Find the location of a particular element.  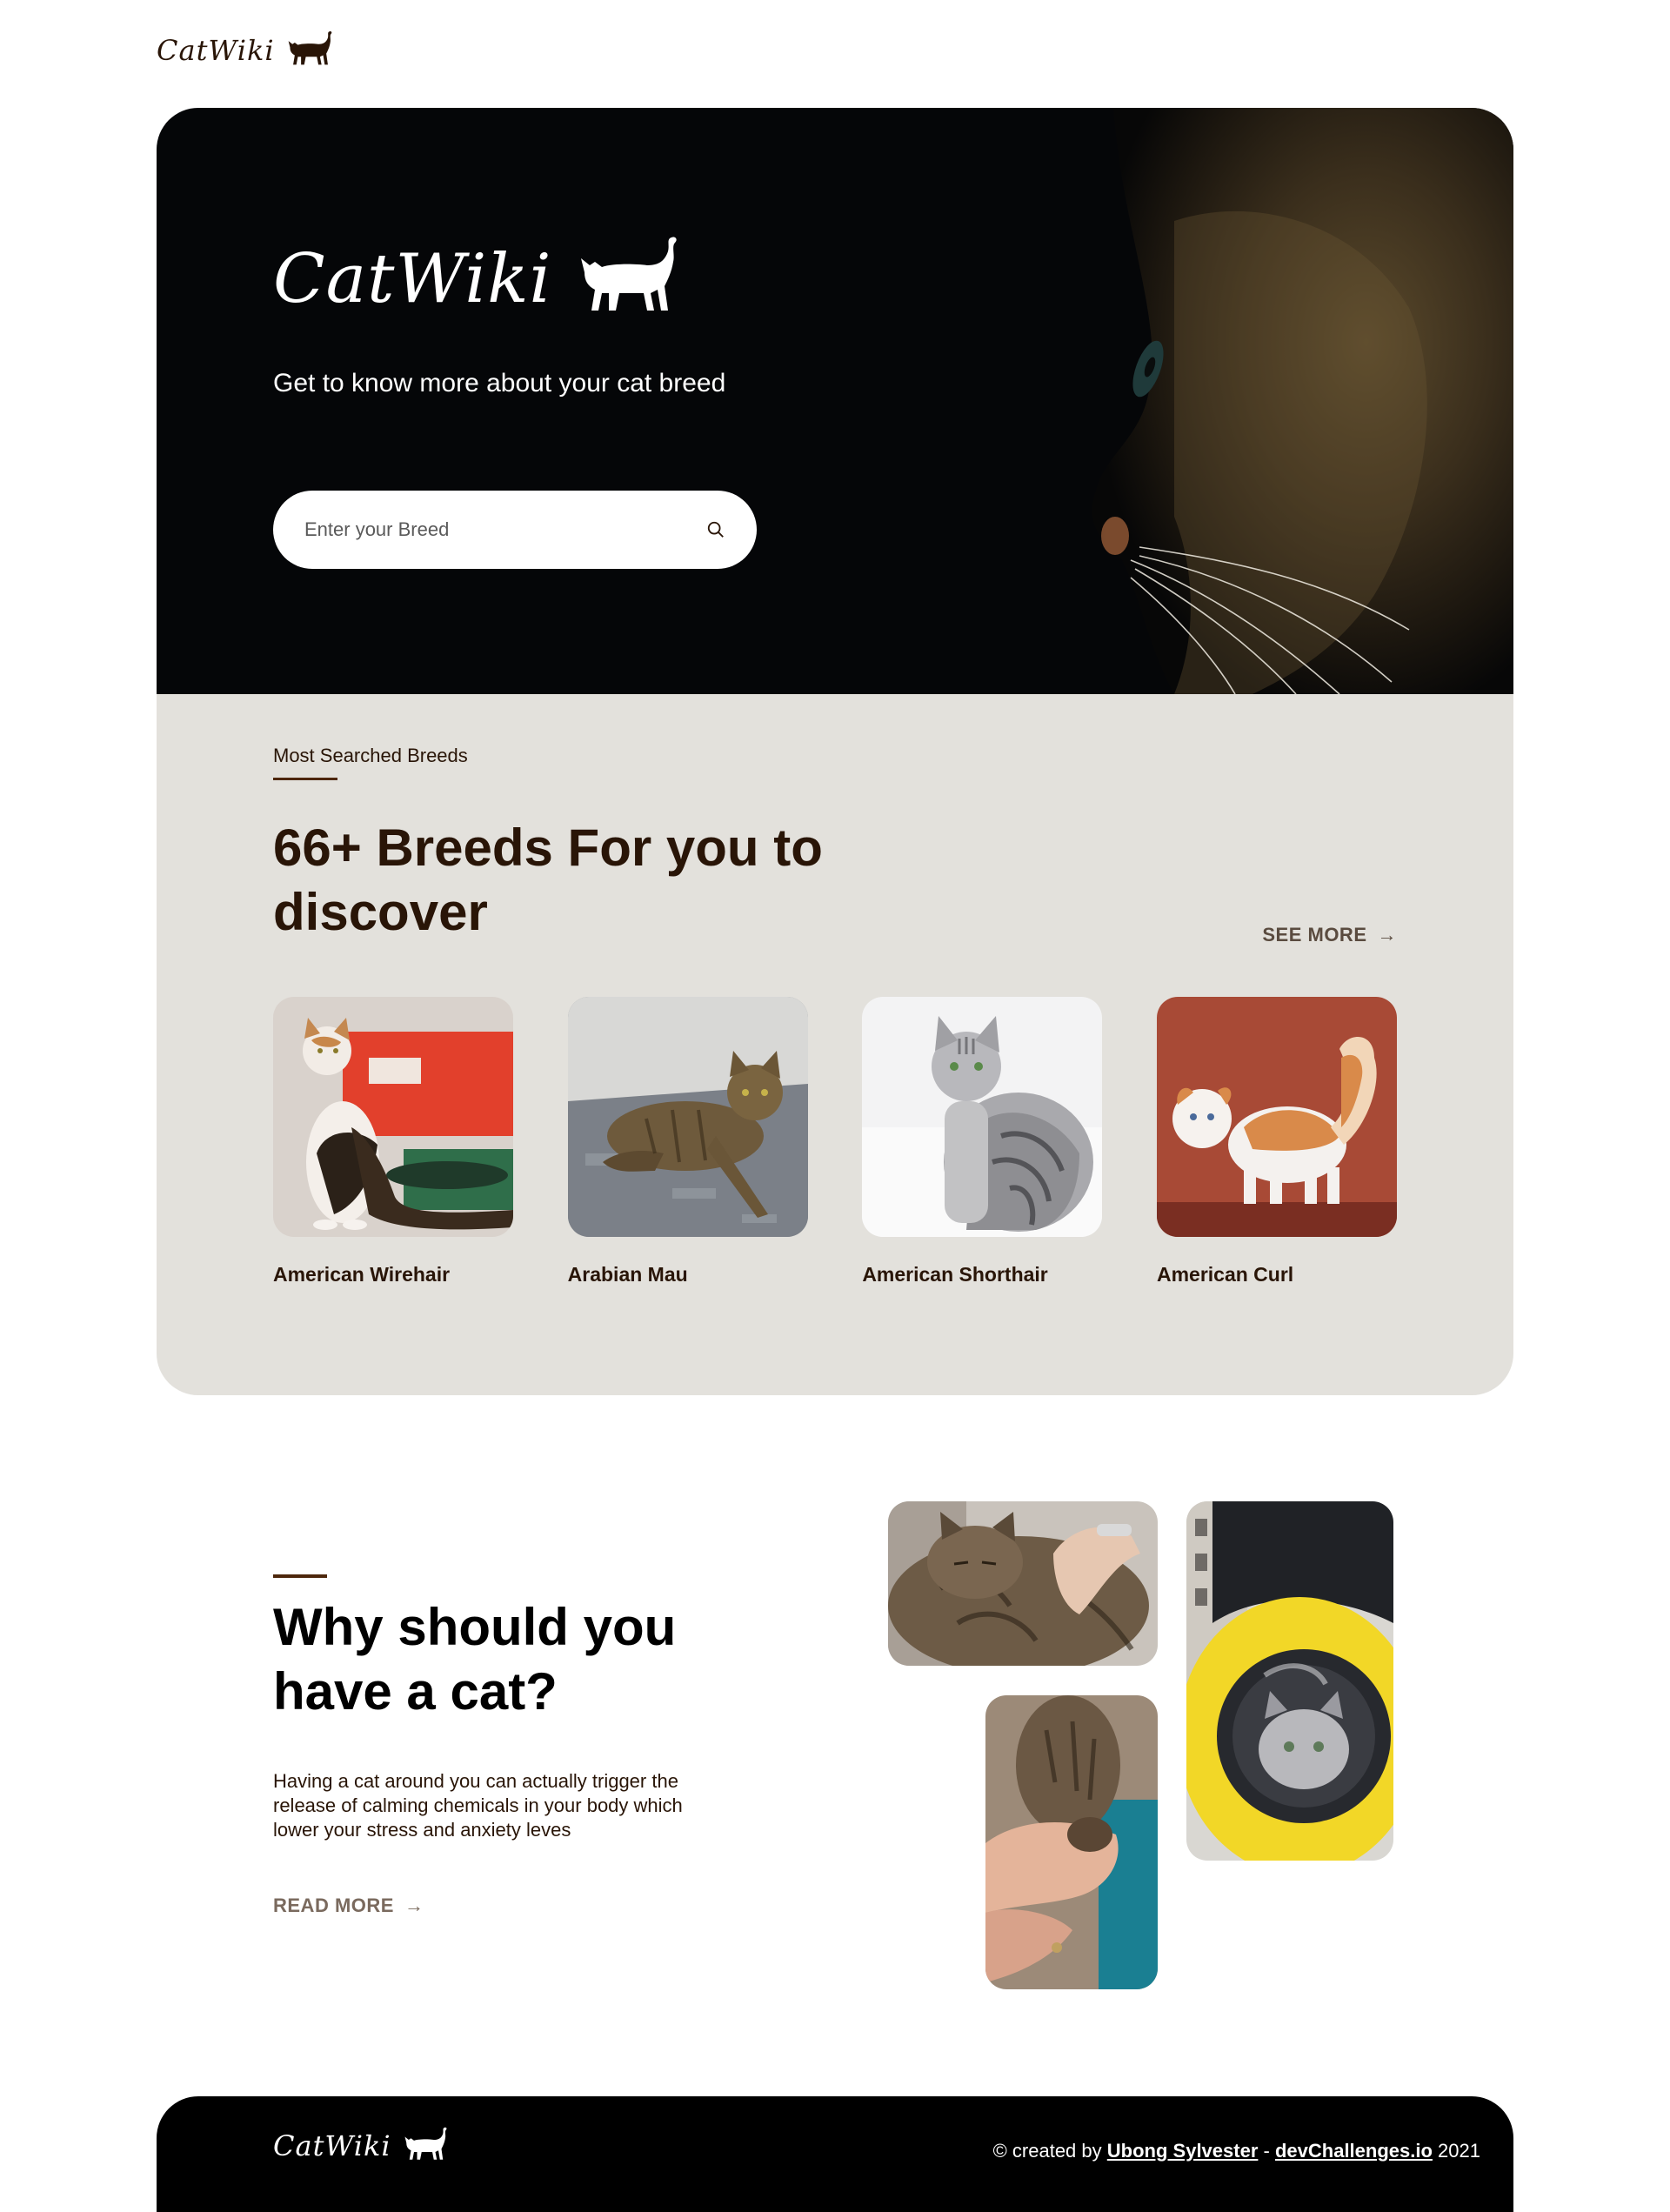

breed-card: American Curl is located at coordinates (1276, 1141).